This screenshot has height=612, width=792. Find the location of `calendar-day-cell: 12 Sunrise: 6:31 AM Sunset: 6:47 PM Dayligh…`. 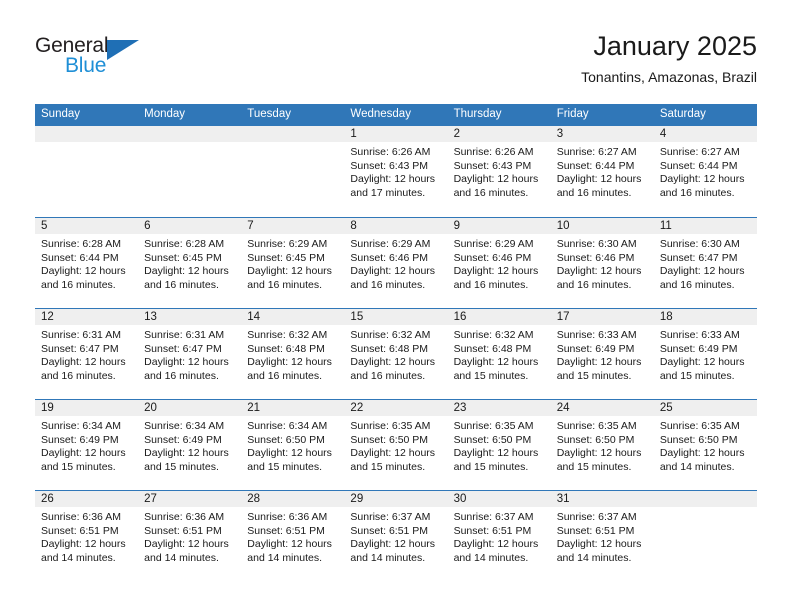

calendar-day-cell: 12 Sunrise: 6:31 AM Sunset: 6:47 PM Dayligh… is located at coordinates (87, 353).